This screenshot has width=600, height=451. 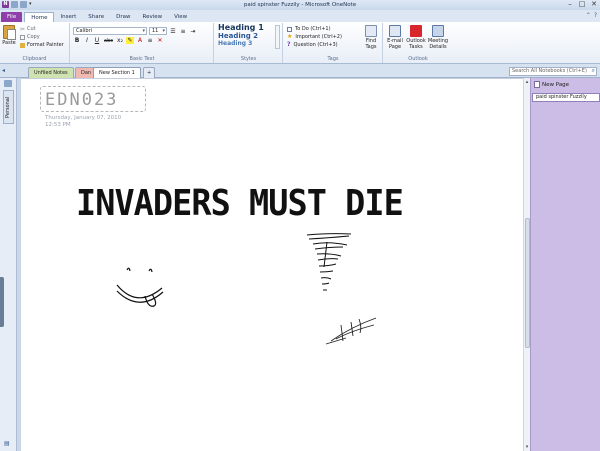 I want to click on tab-file: File, so click(x=12, y=17).